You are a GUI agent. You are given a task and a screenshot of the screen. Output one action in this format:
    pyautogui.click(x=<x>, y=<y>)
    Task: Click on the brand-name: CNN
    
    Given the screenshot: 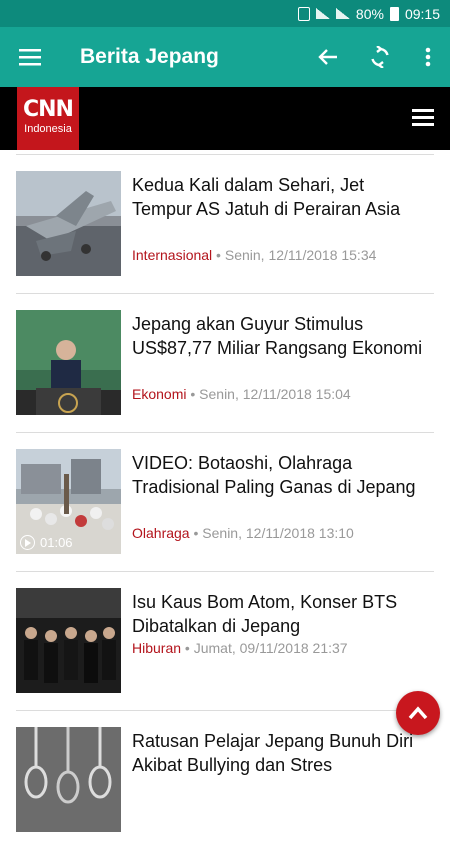 What is the action you would take?
    pyautogui.click(x=48, y=109)
    